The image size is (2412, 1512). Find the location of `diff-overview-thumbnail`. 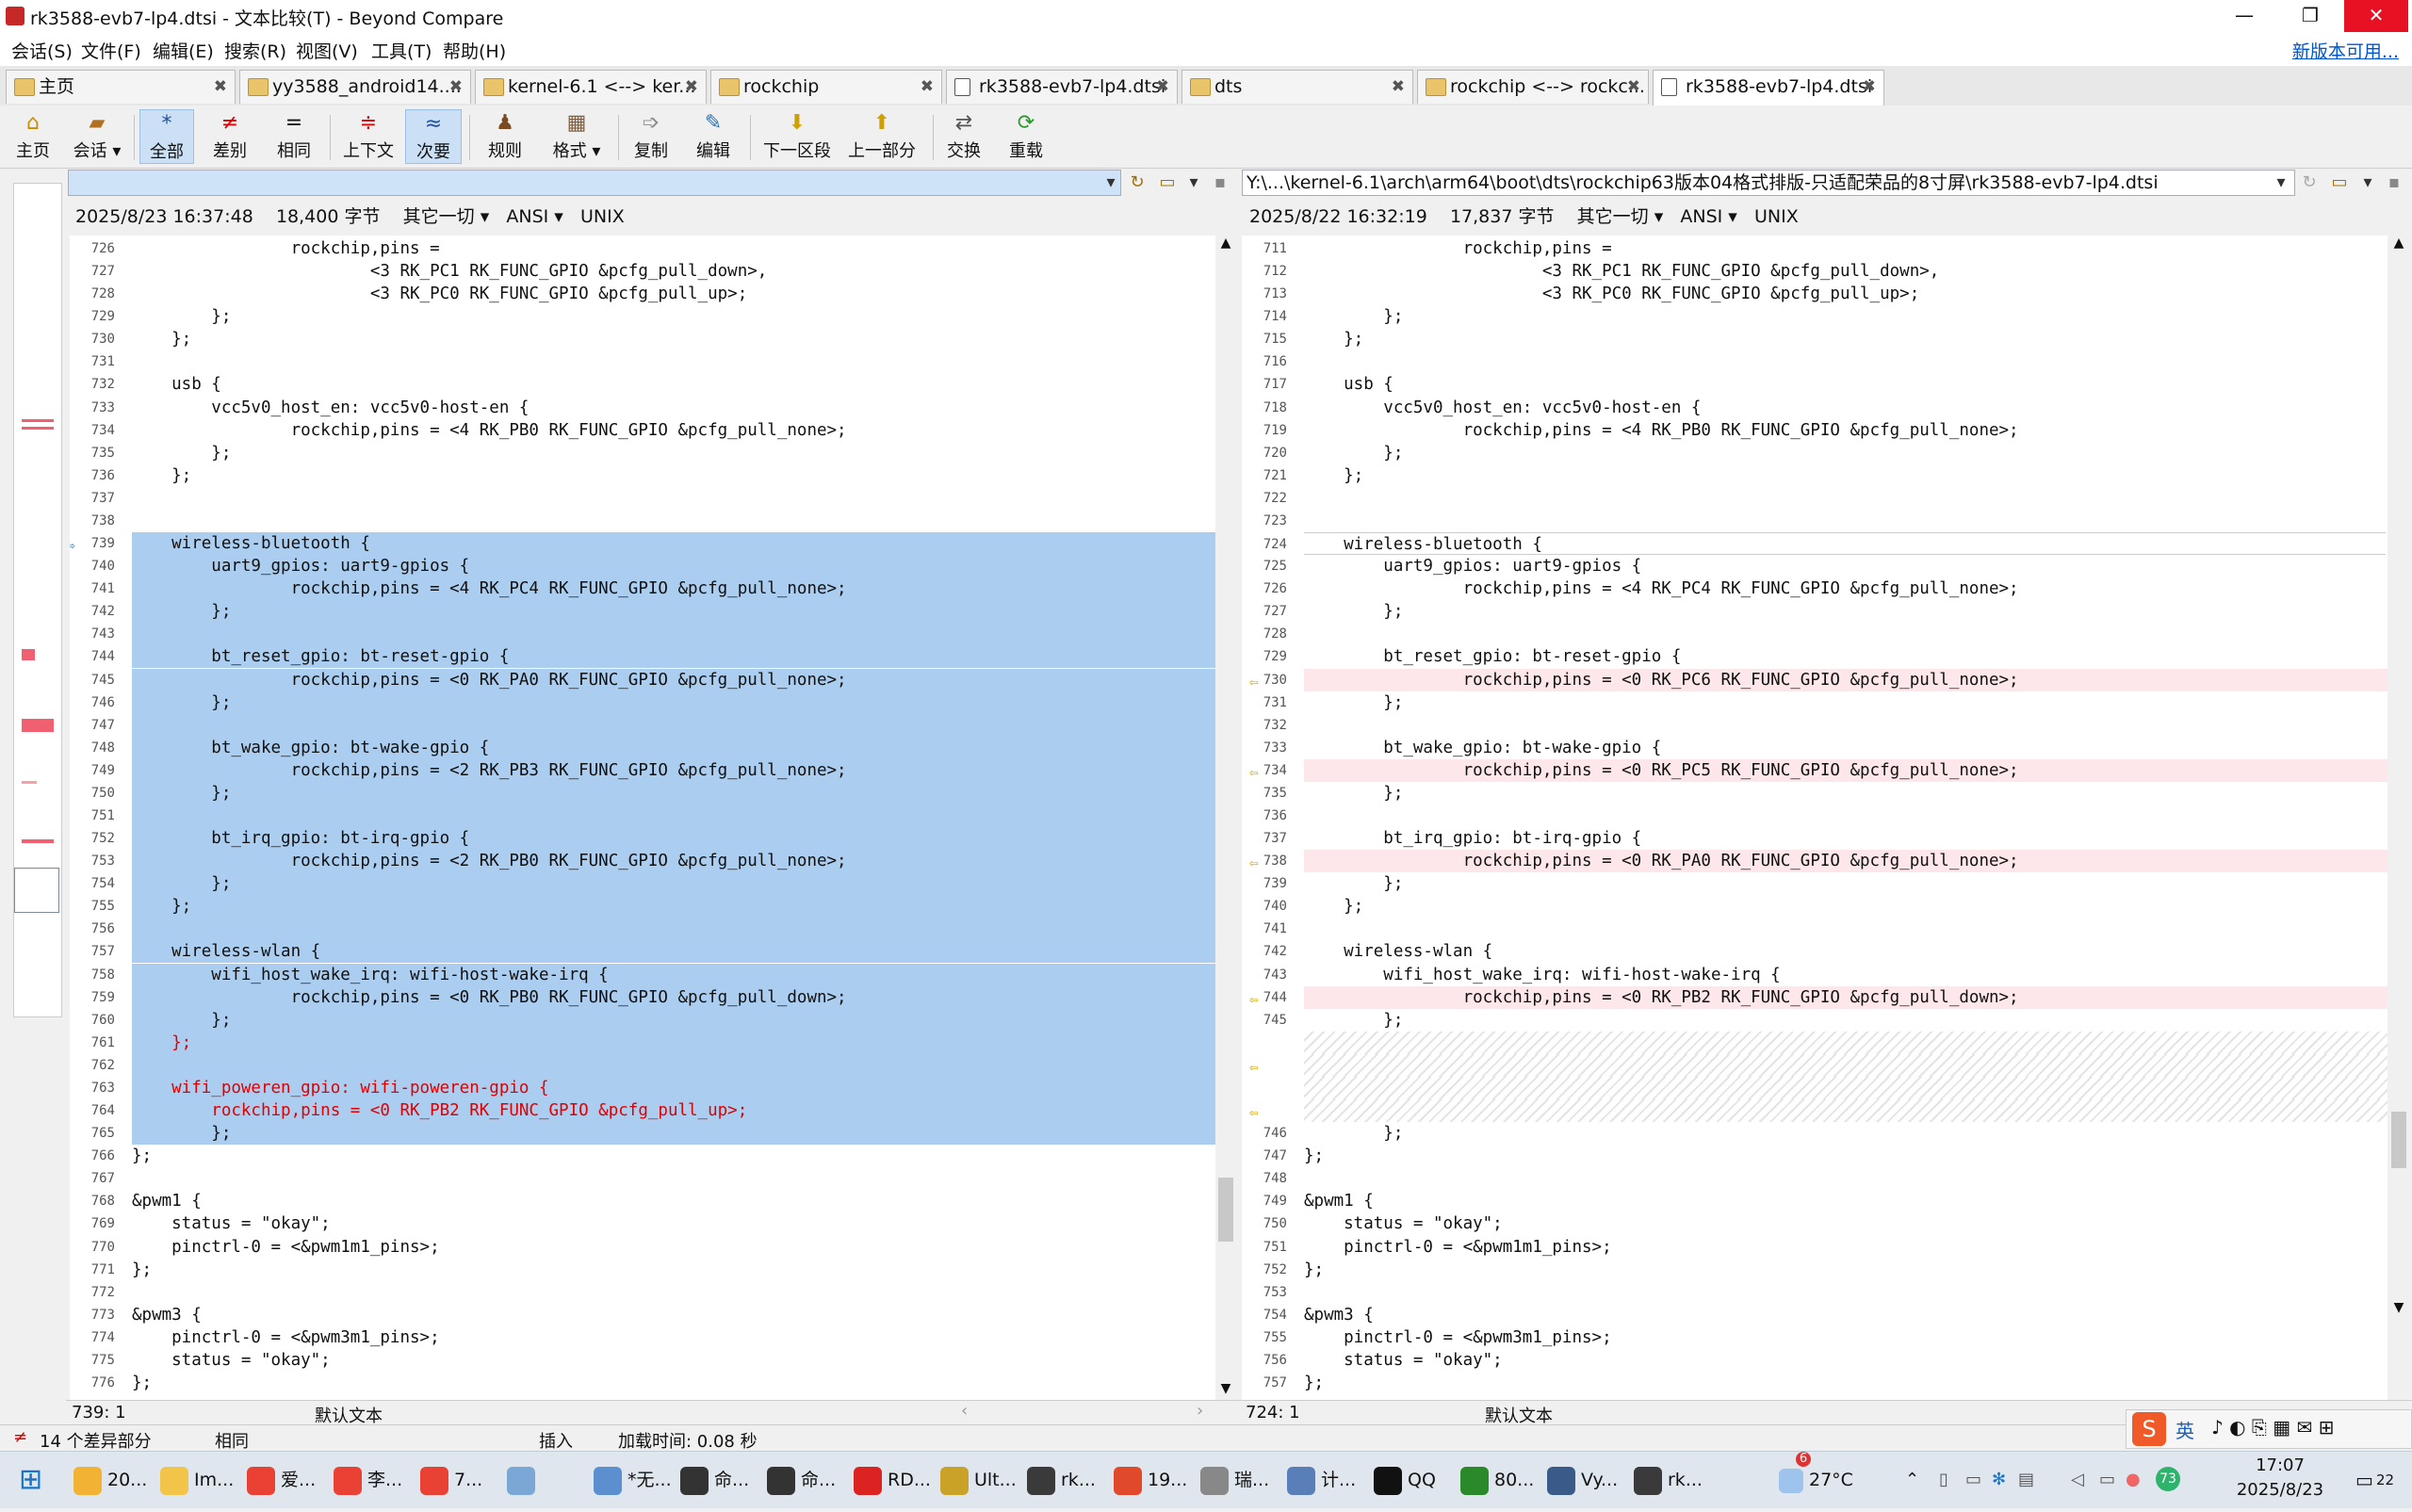

diff-overview-thumbnail is located at coordinates (37, 600).